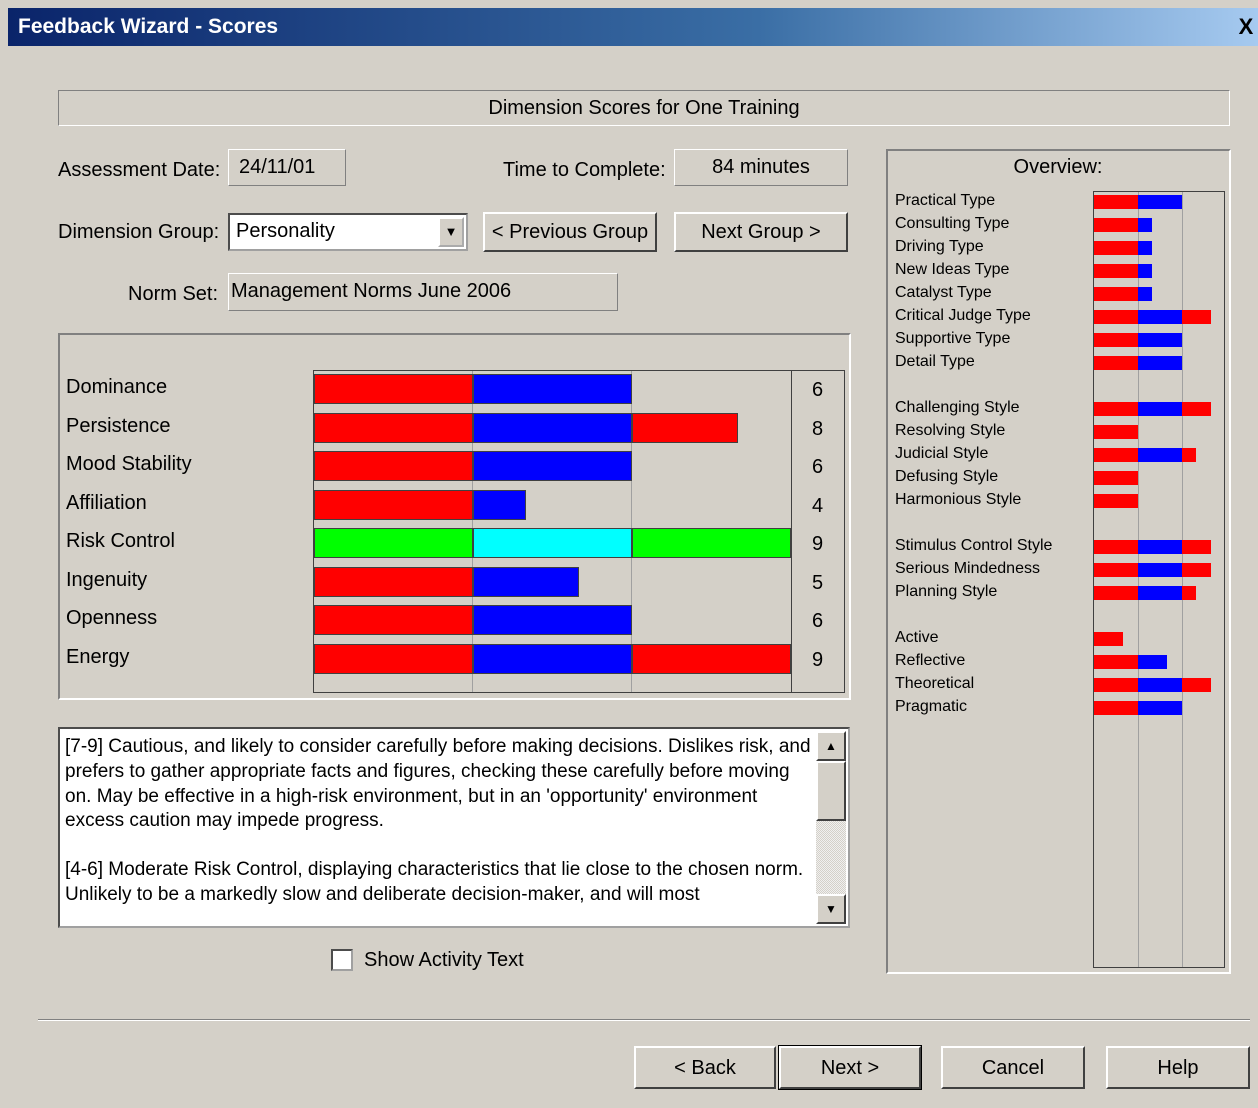 This screenshot has width=1258, height=1108. Describe the element at coordinates (952, 269) in the screenshot. I see `overview-item-label: New Ideas Type` at that location.